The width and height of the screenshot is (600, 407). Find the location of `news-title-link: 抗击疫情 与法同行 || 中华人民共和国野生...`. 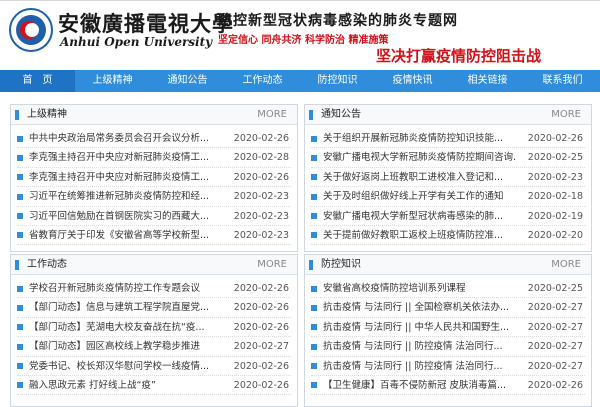

news-title-link: 抗击疫情 与法同行 || 中华人民共和国野生... is located at coordinates (420, 327).